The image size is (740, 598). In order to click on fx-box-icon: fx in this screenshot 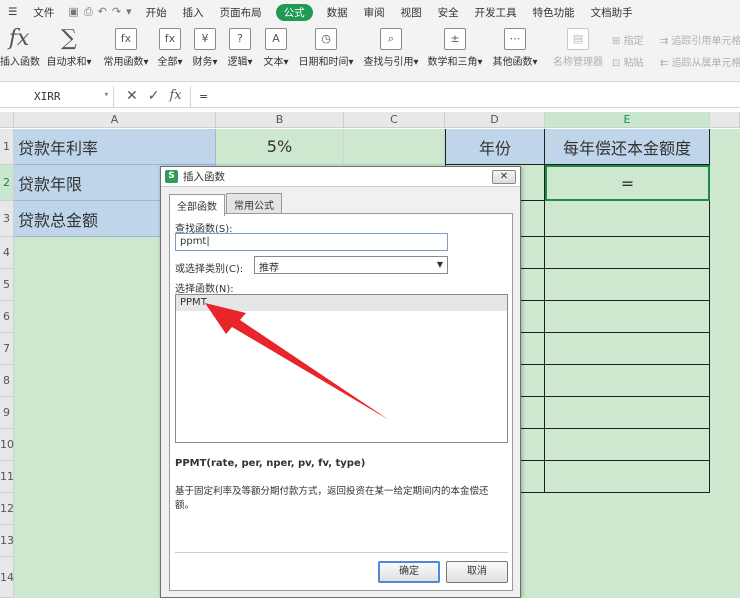, I will do `click(170, 39)`.